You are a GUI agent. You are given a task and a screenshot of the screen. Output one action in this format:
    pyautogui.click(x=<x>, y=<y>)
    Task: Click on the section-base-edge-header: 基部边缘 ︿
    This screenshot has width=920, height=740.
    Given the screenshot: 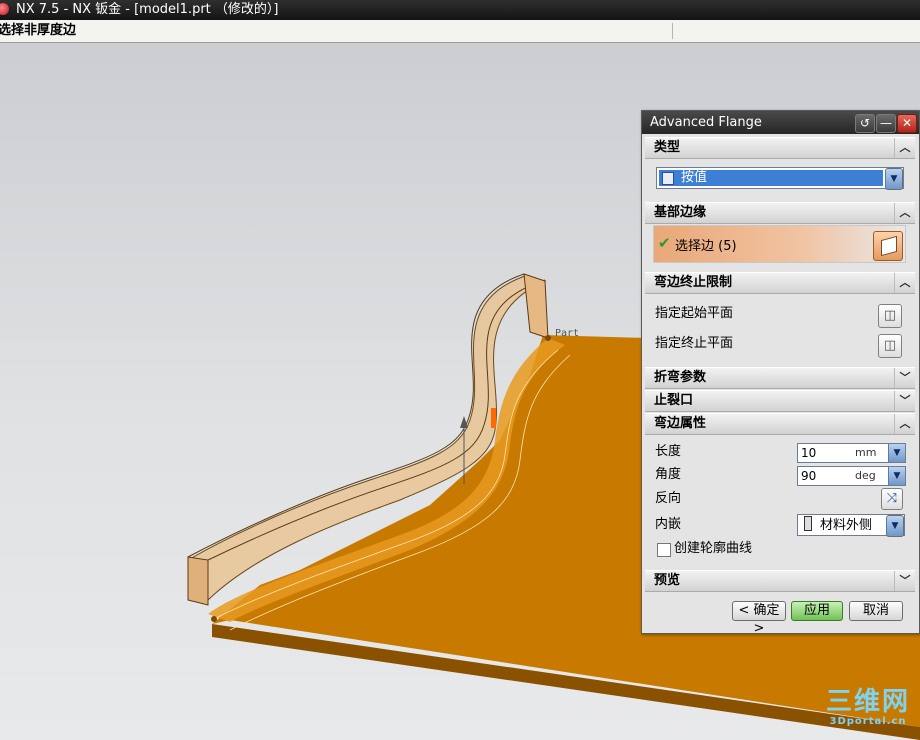 What is the action you would take?
    pyautogui.click(x=780, y=213)
    